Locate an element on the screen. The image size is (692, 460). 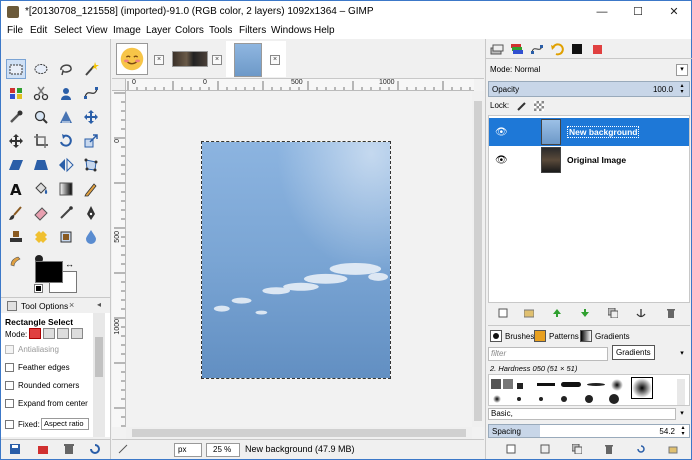
delete-options-icon is located at coordinates (69, 449).